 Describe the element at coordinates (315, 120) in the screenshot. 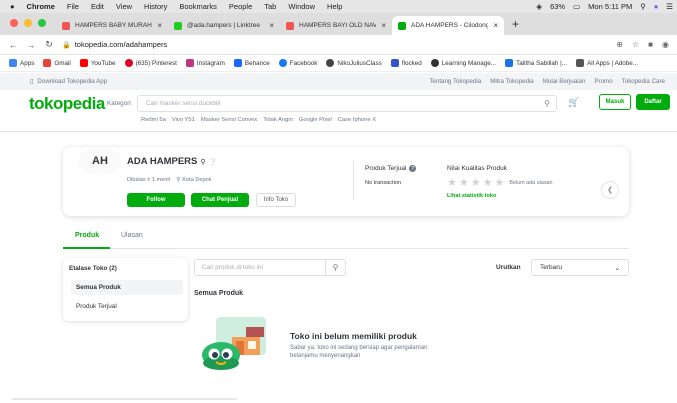

I see `keyword-link: Google Pixel` at that location.